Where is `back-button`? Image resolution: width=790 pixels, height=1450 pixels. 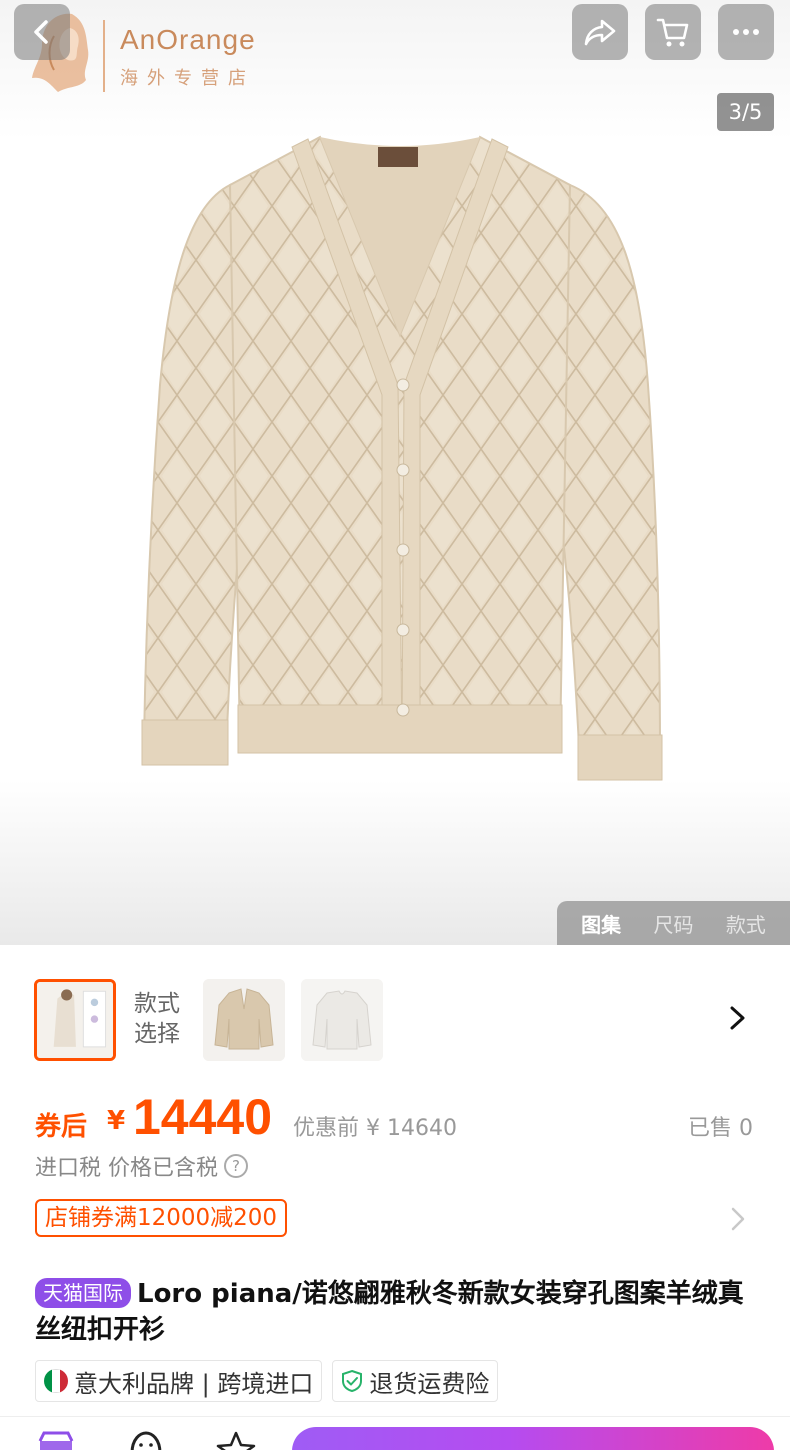 back-button is located at coordinates (42, 32).